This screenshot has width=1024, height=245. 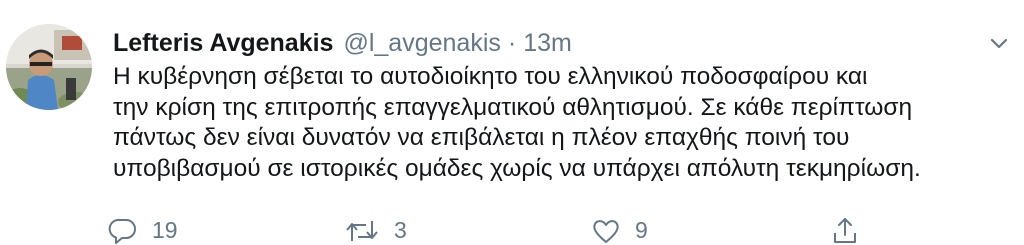 What do you see at coordinates (49, 67) in the screenshot?
I see `avatar` at bounding box center [49, 67].